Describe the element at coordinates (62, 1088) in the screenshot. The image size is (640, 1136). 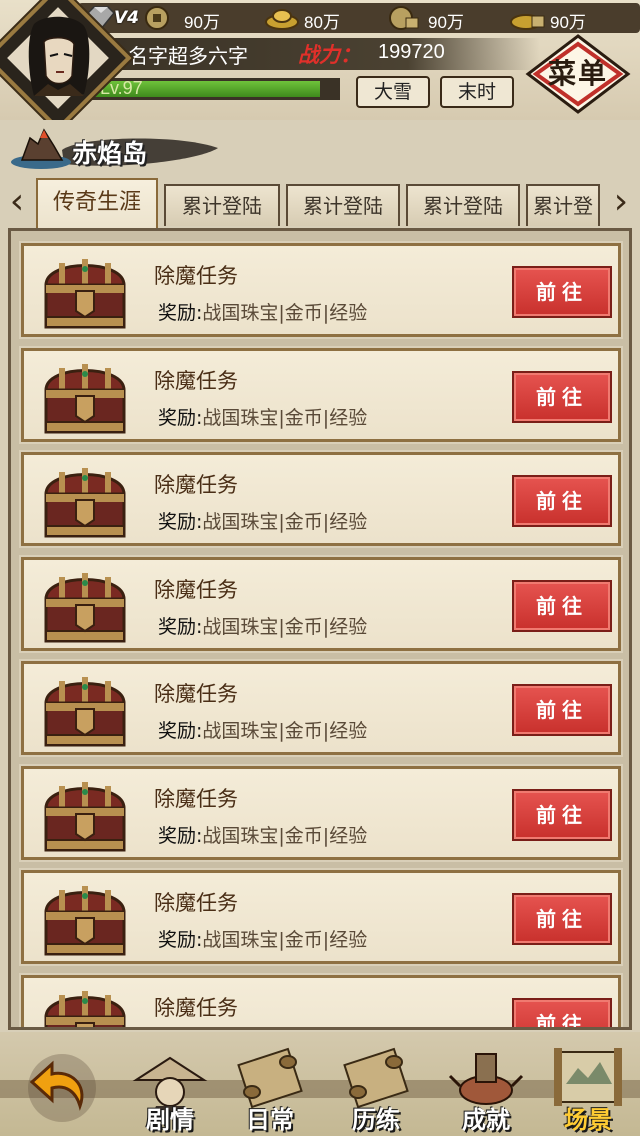
I see `back-button` at that location.